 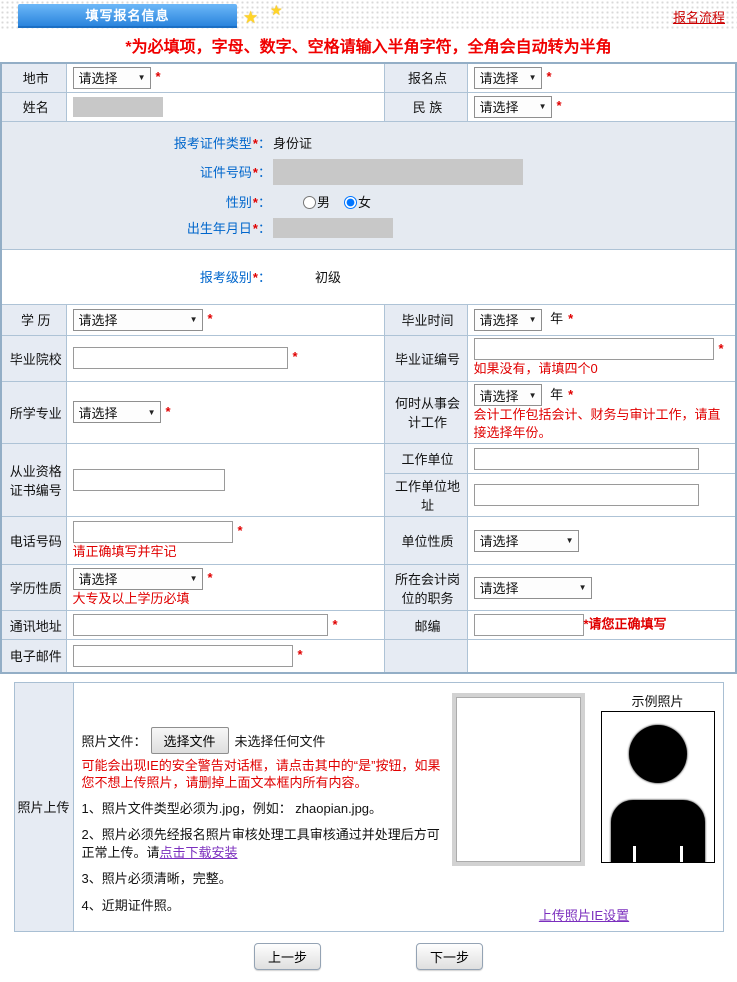 I want to click on table-row: 从业资格证书编号 工作单位, so click(x=368, y=480).